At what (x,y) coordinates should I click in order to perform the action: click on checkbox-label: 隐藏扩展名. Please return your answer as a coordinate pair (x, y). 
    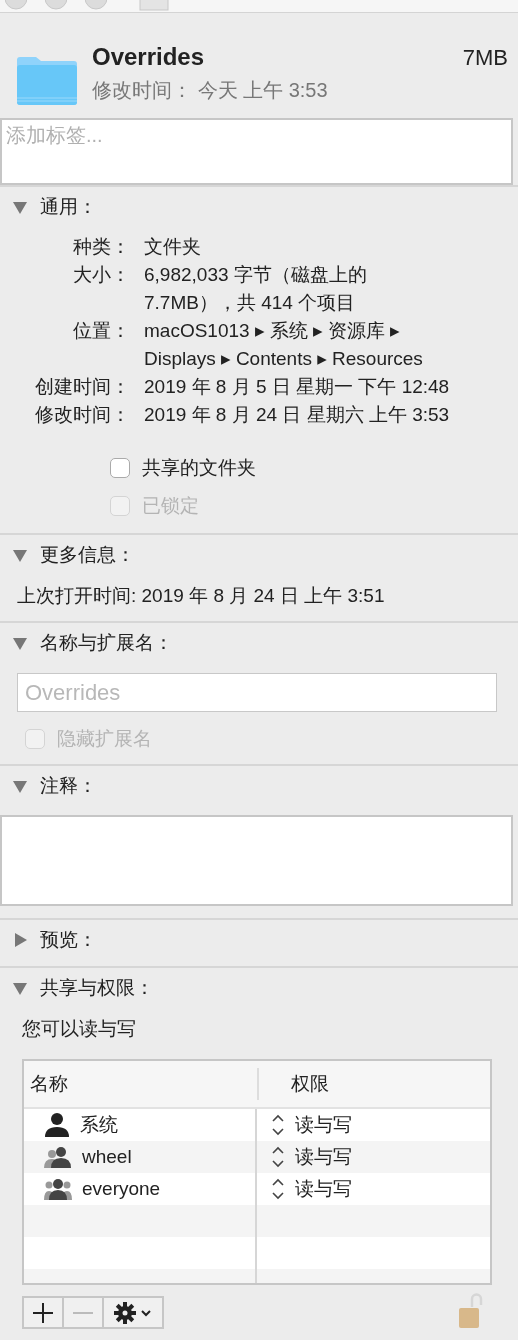
    Looking at the image, I should click on (104, 739).